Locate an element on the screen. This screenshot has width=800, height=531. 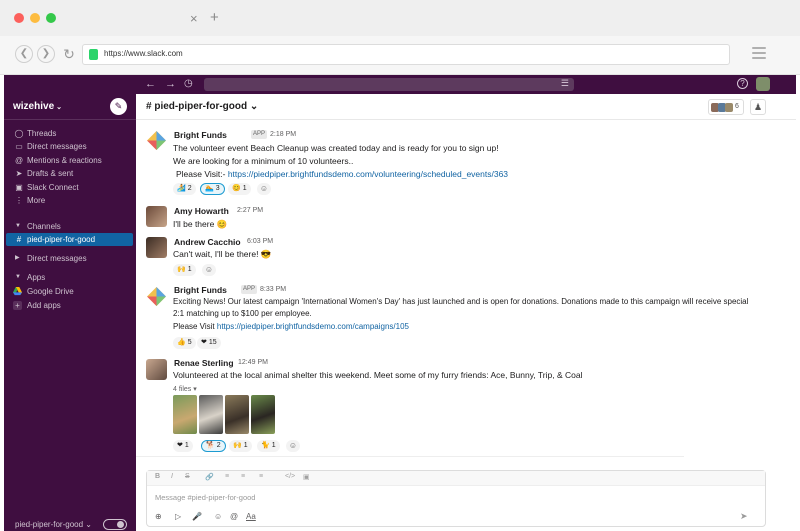
new-tab-icon: + is located at coordinates (214, 17).